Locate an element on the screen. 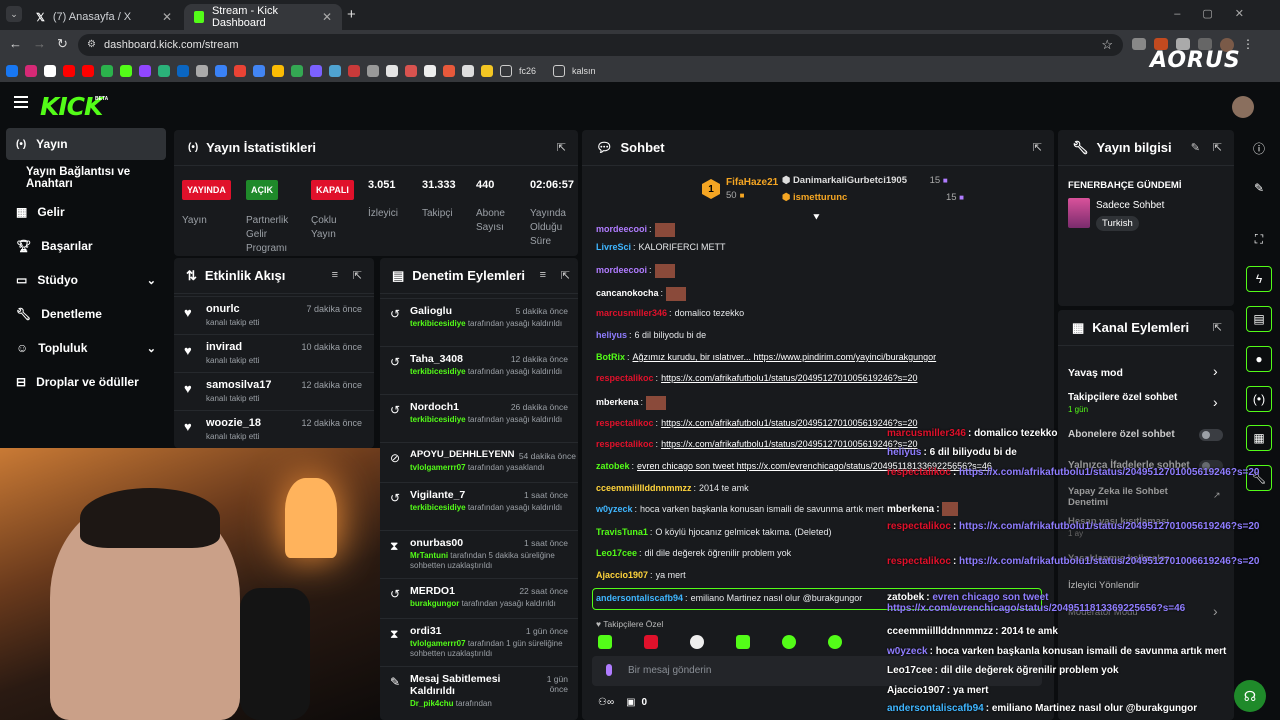 Image resolution: width=1280 pixels, height=720 pixels. top-gifter-1: 1 FifaHaze21 50 ■ is located at coordinates (740, 189).